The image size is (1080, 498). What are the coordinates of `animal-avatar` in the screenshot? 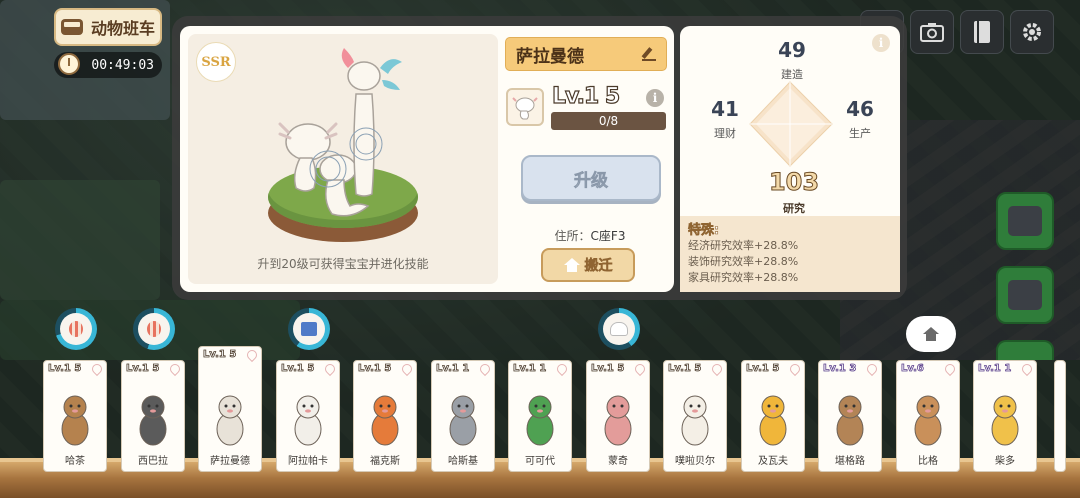 It's located at (525, 107).